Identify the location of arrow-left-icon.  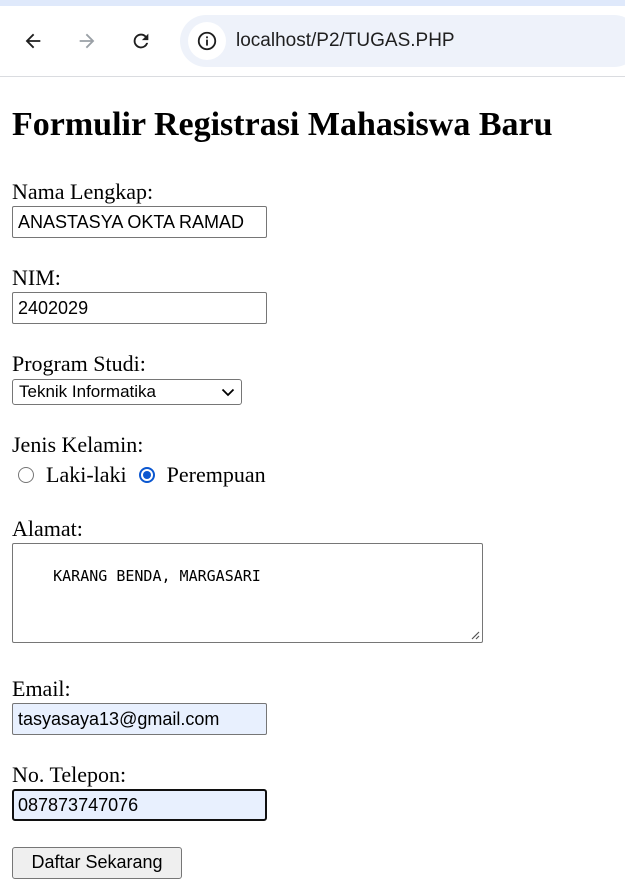
(33, 41).